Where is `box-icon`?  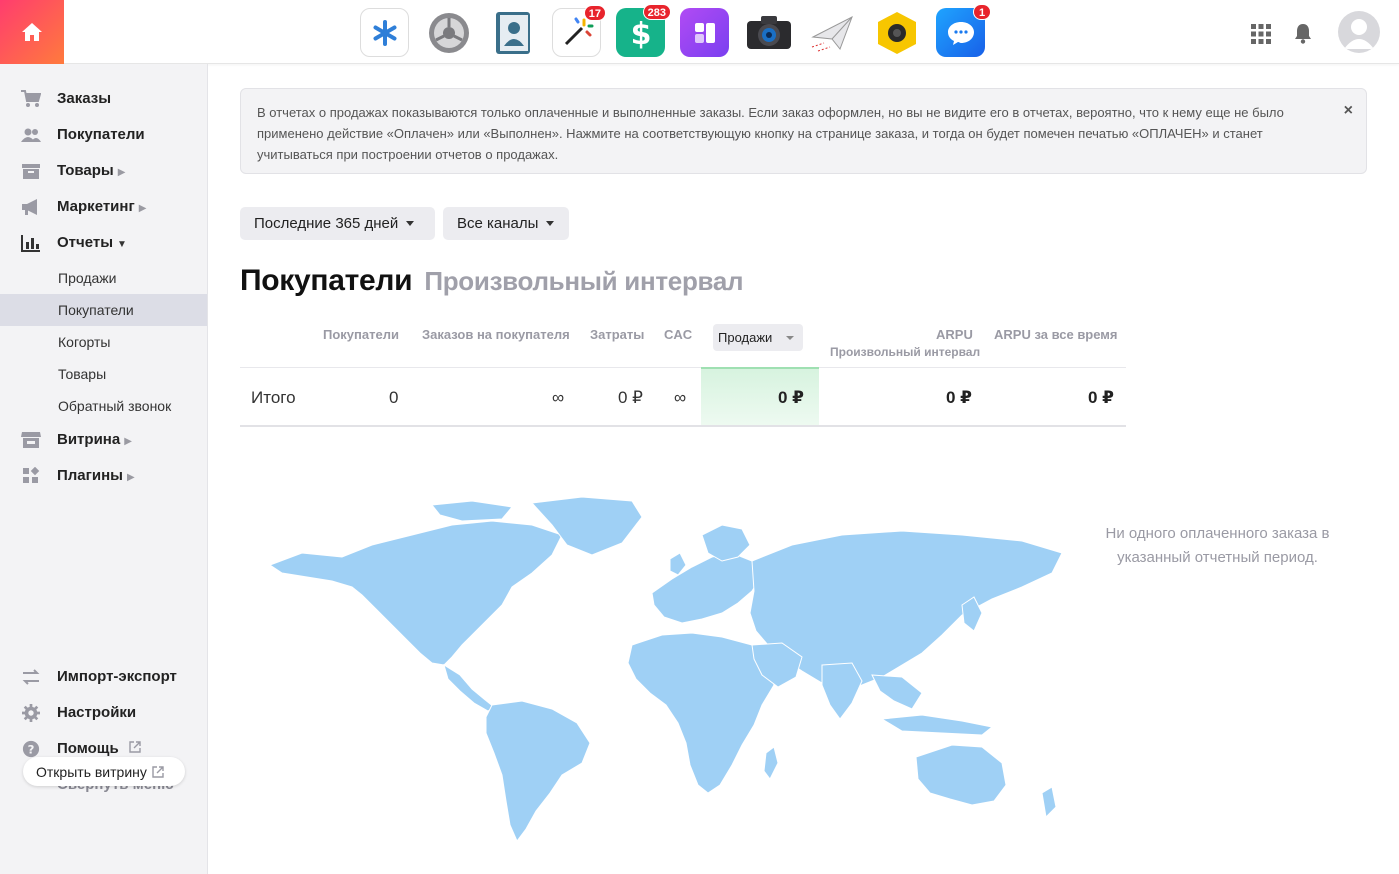 box-icon is located at coordinates (31, 171).